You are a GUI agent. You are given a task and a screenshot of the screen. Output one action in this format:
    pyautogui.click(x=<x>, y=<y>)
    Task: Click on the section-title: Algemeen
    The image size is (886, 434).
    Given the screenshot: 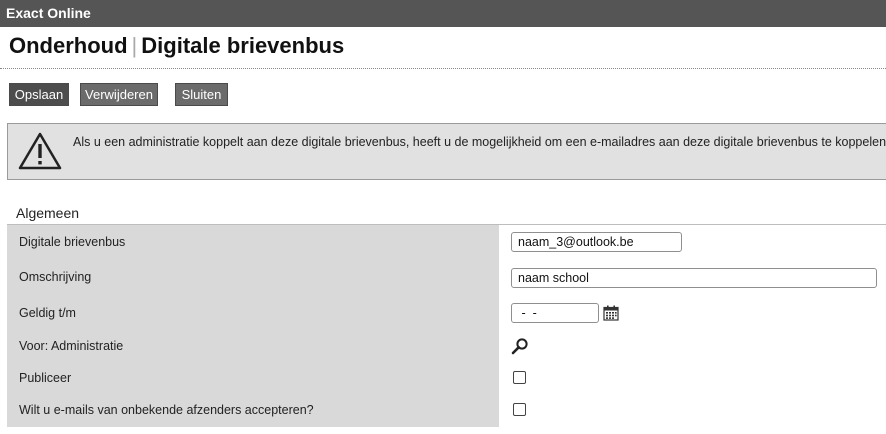 What is the action you would take?
    pyautogui.click(x=48, y=213)
    